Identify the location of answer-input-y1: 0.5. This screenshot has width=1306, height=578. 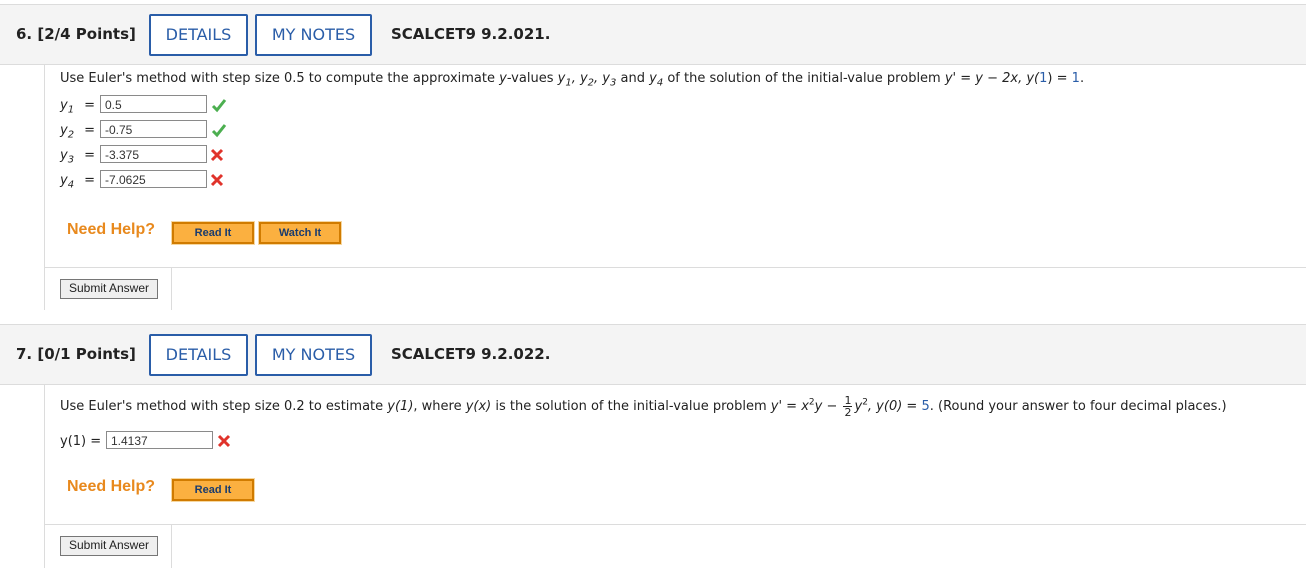
(153, 104).